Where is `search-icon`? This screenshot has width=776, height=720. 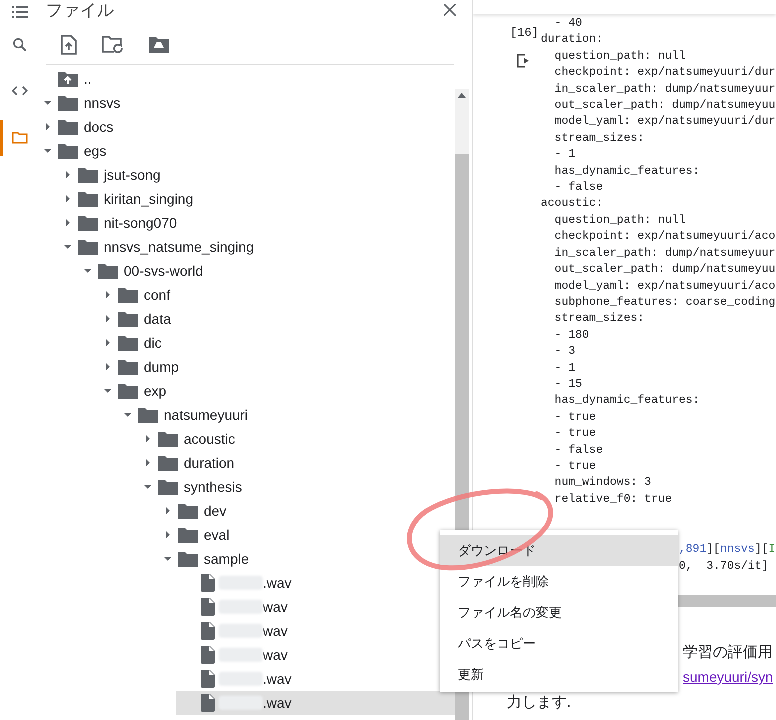
search-icon is located at coordinates (19, 45).